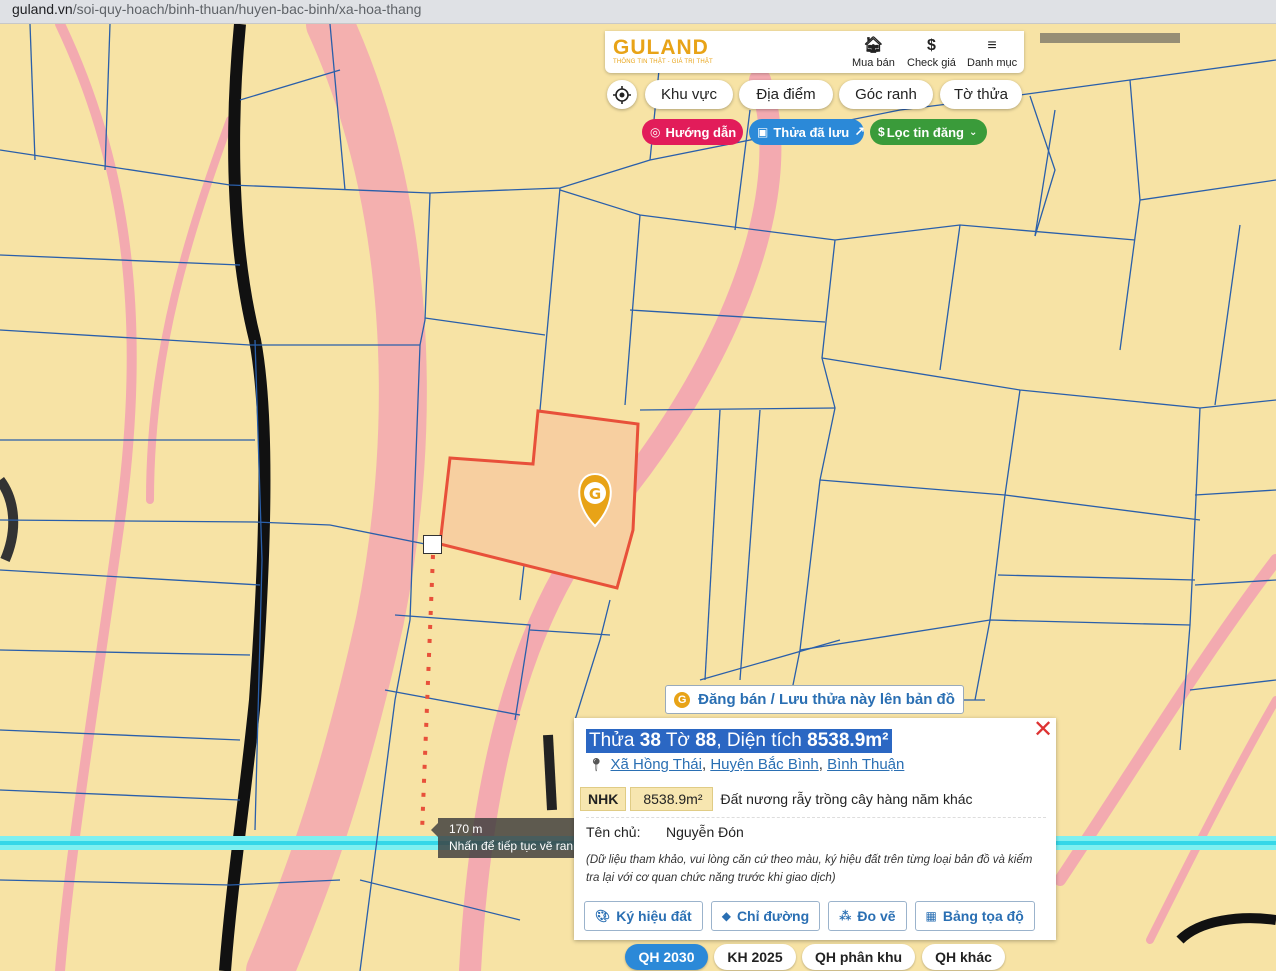 This screenshot has width=1276, height=971. Describe the element at coordinates (846, 799) in the screenshot. I see `land-description: Đất nương rẫy trồng cây hàng năm khác` at that location.